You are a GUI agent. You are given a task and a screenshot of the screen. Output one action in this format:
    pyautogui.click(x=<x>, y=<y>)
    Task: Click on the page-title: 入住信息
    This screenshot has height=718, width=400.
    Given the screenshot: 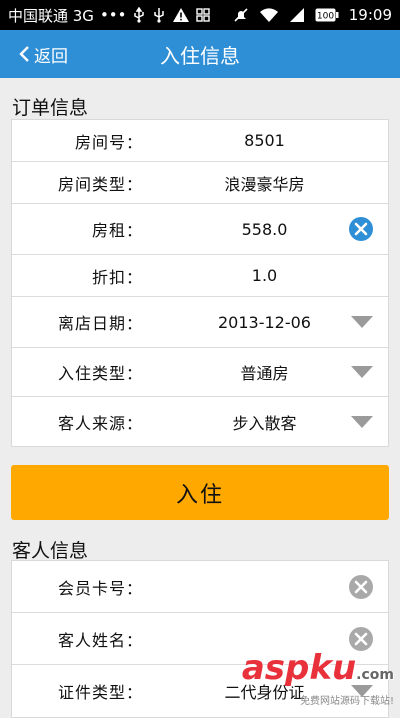 What is the action you would take?
    pyautogui.click(x=200, y=54)
    